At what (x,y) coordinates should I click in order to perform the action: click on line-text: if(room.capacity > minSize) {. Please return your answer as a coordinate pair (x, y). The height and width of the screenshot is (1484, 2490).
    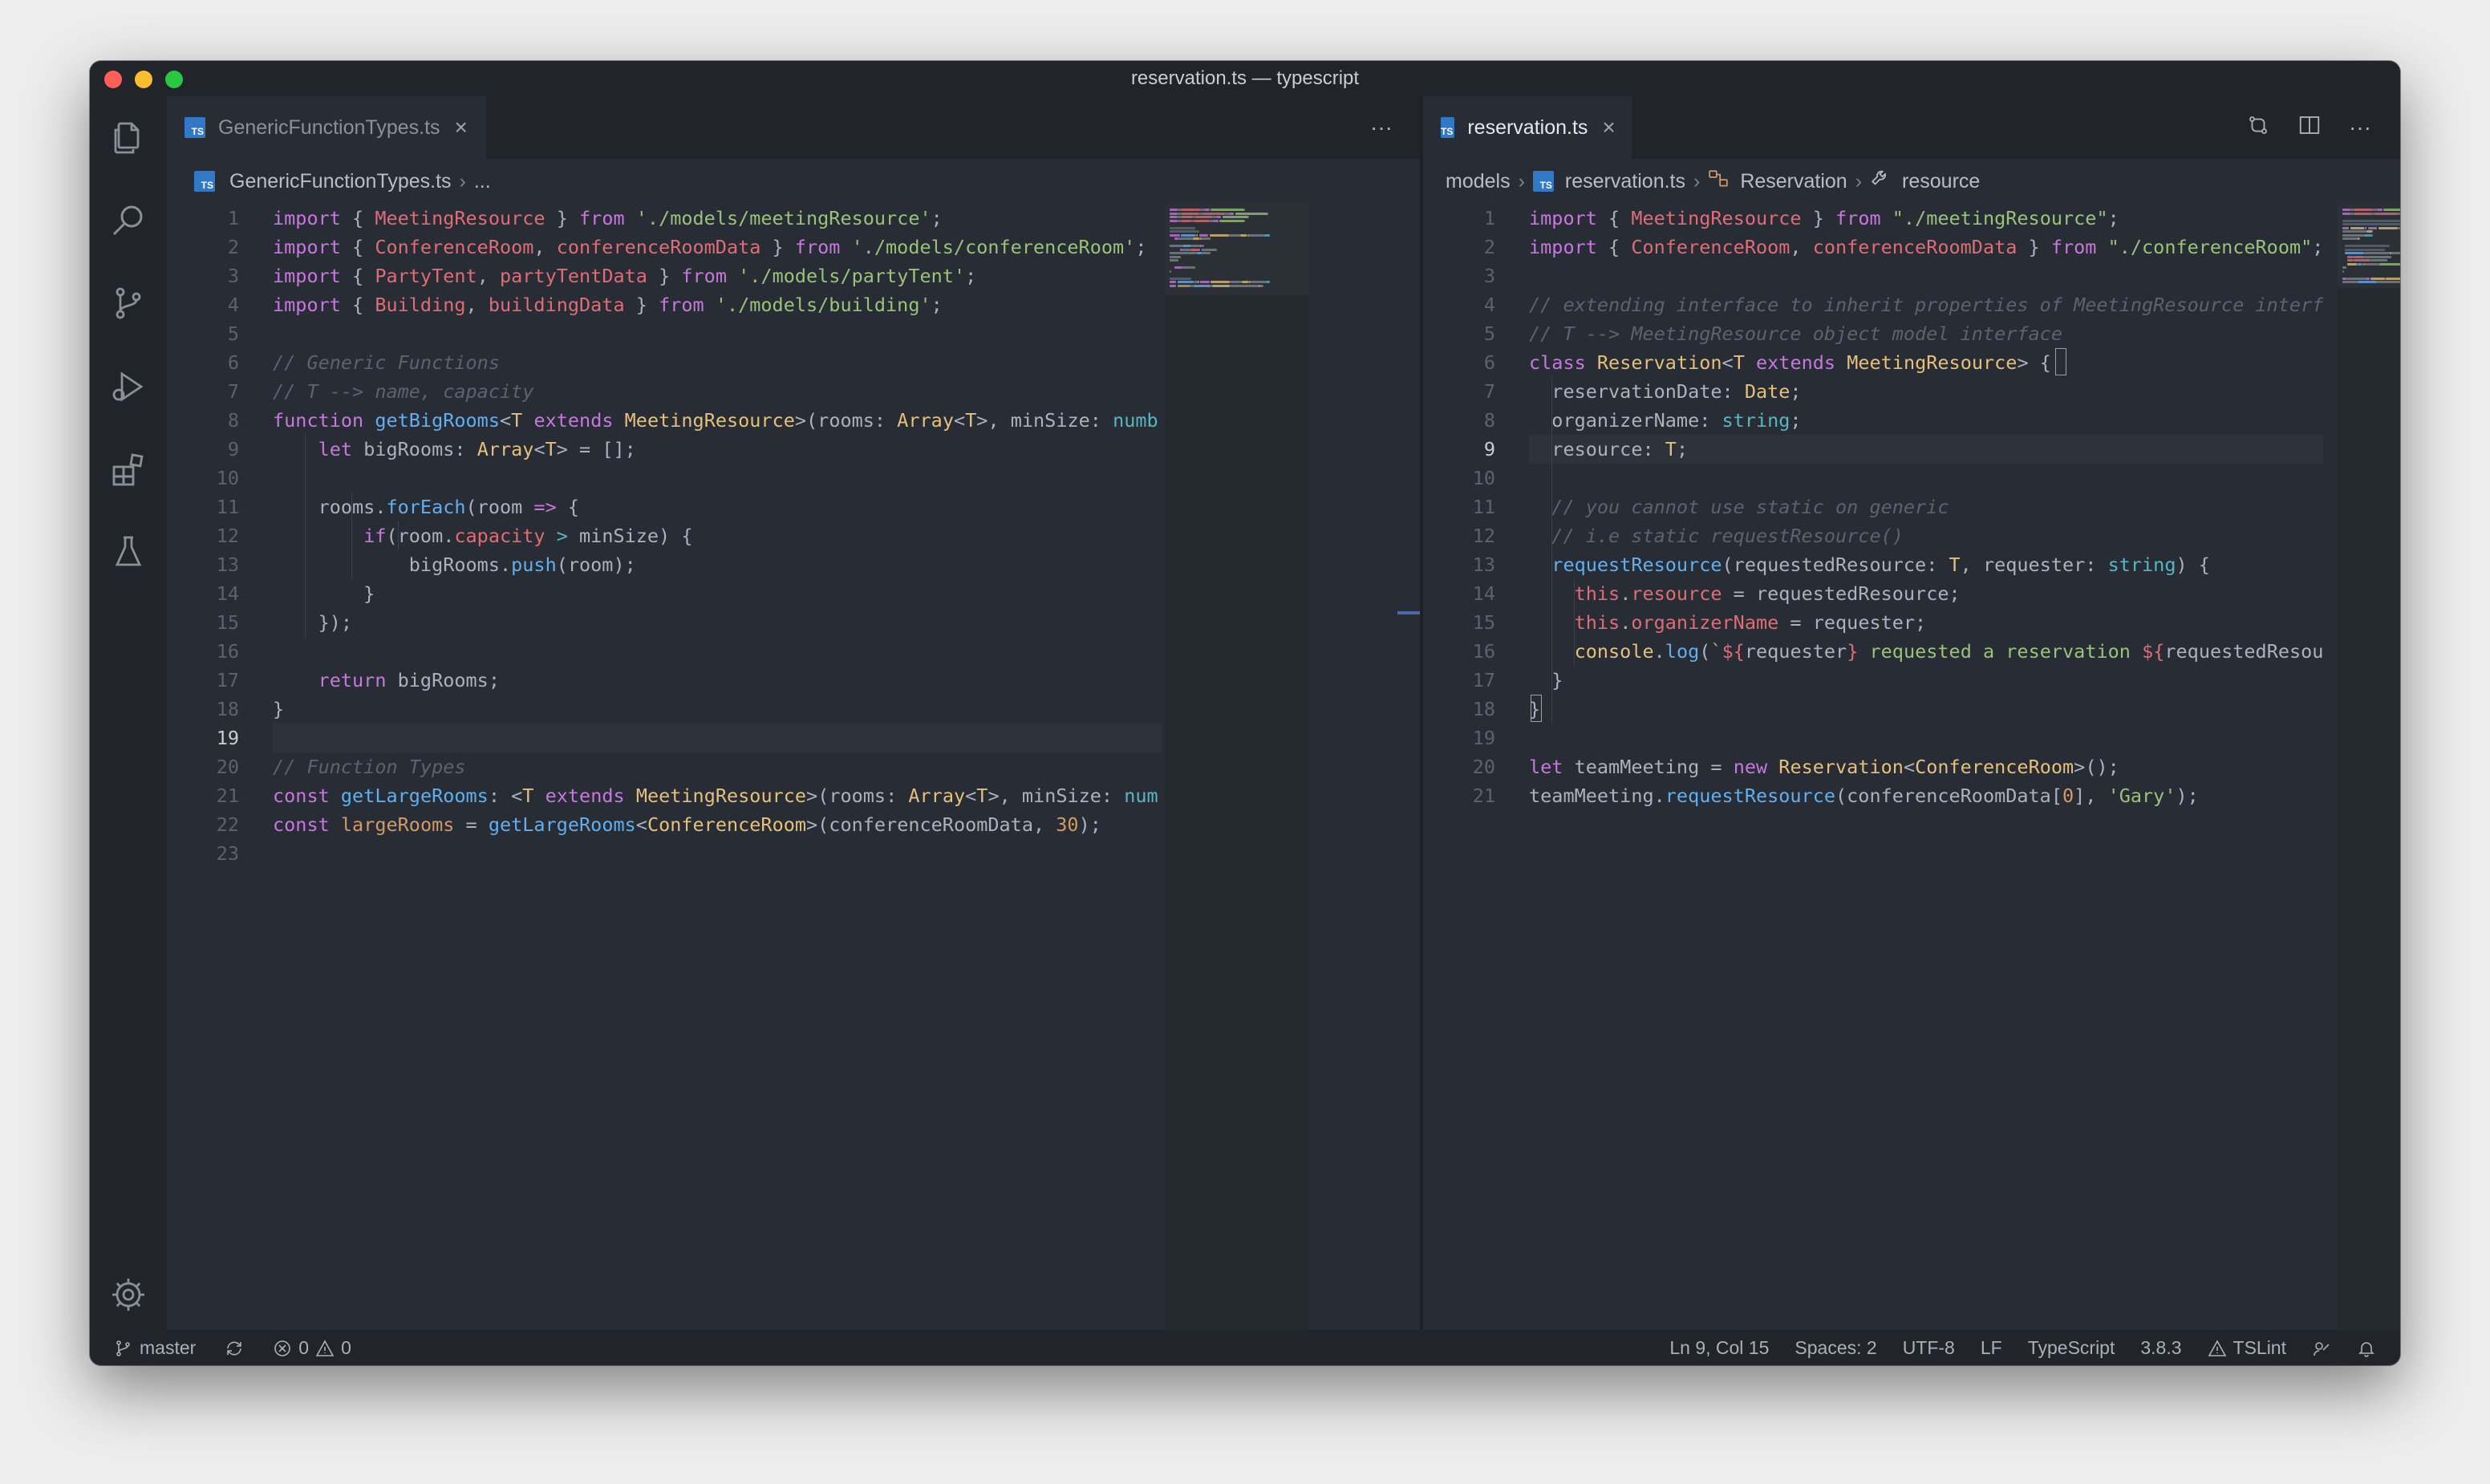
    Looking at the image, I should click on (483, 535).